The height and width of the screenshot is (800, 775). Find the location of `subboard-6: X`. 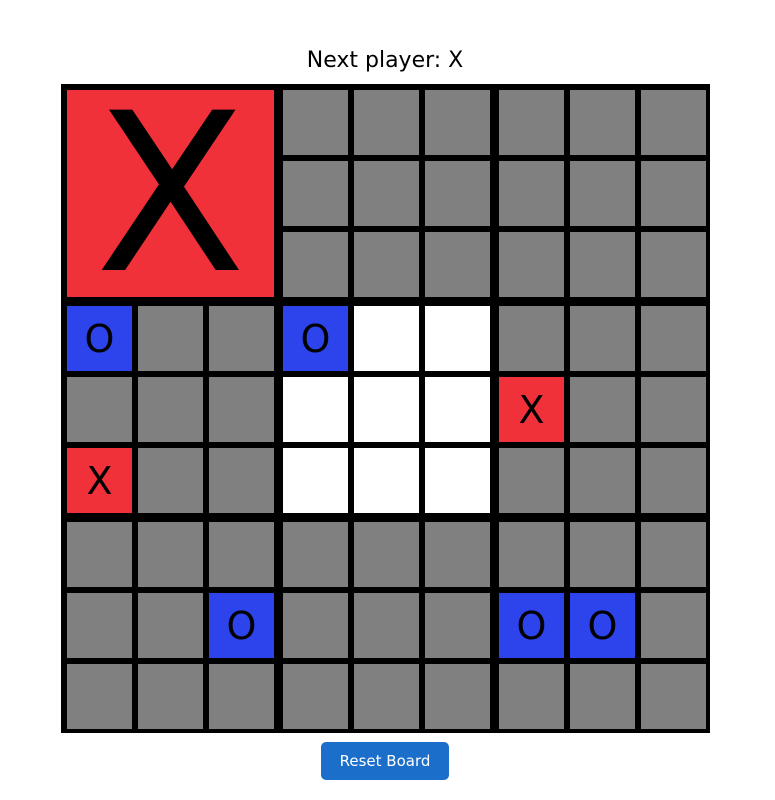

subboard-6: X is located at coordinates (601, 408).